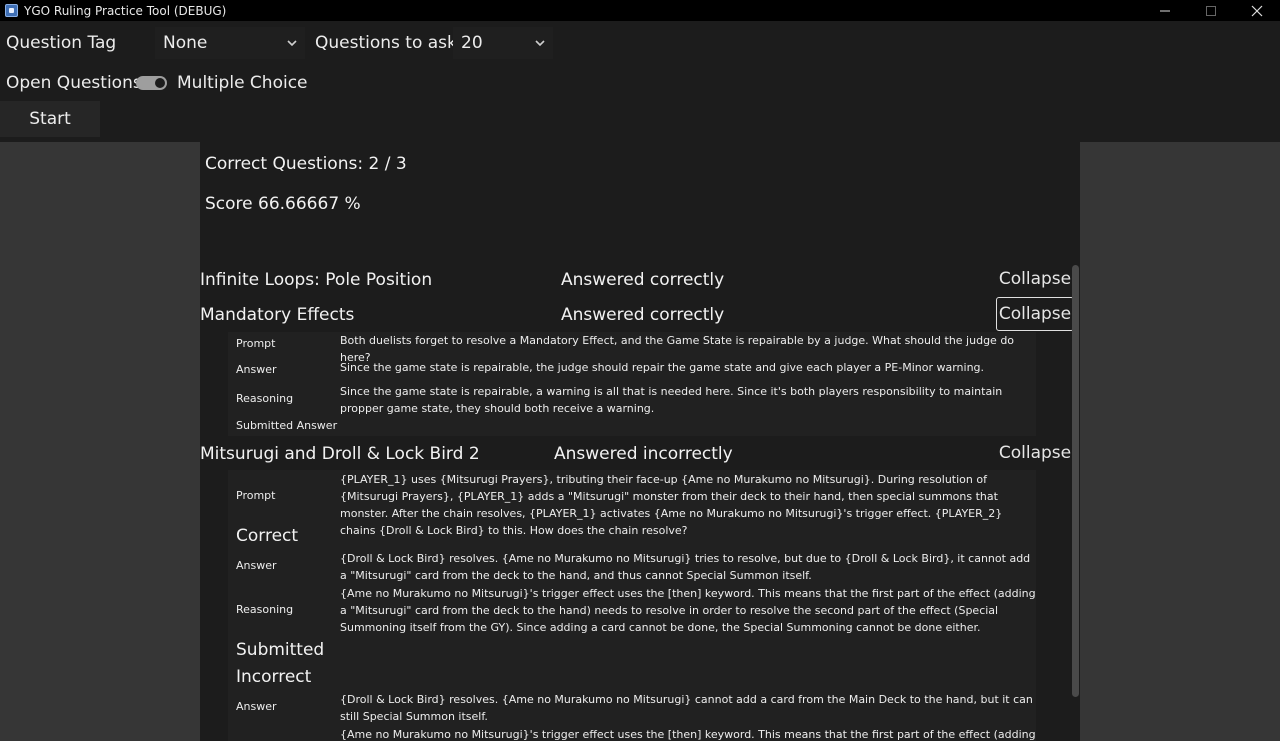  Describe the element at coordinates (306, 164) in the screenshot. I see `correct-questions-count: Correct Questions: 2 / 3` at that location.